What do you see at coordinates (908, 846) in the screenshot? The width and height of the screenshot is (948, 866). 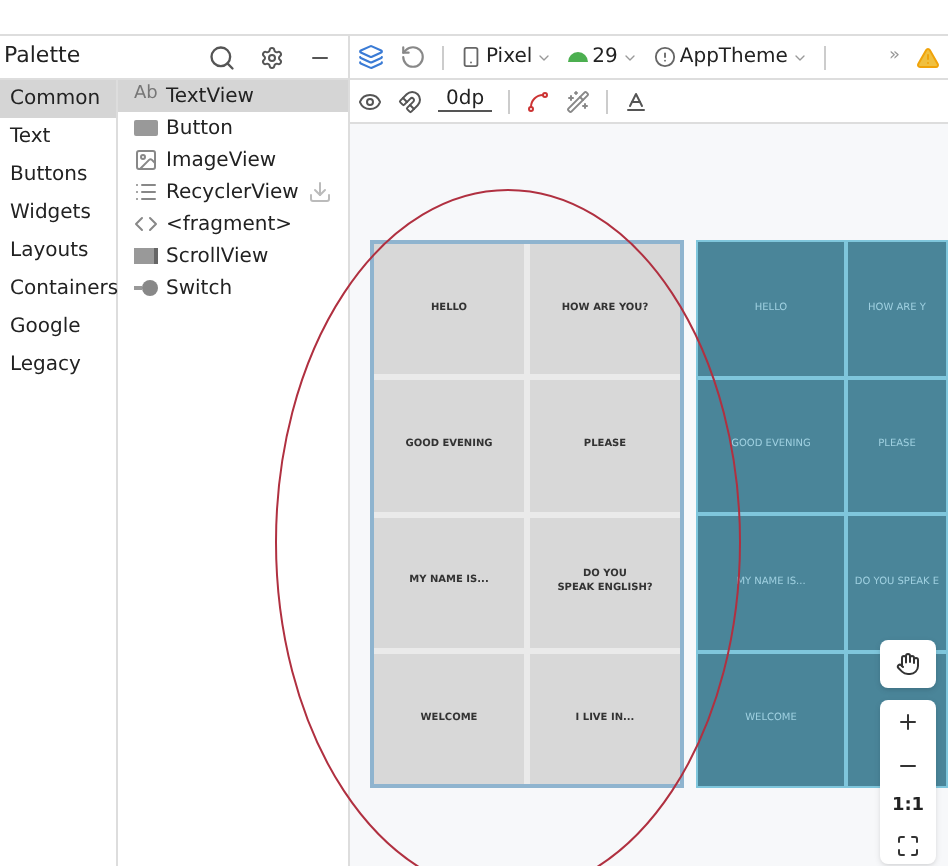 I see `fit-screen-icon` at bounding box center [908, 846].